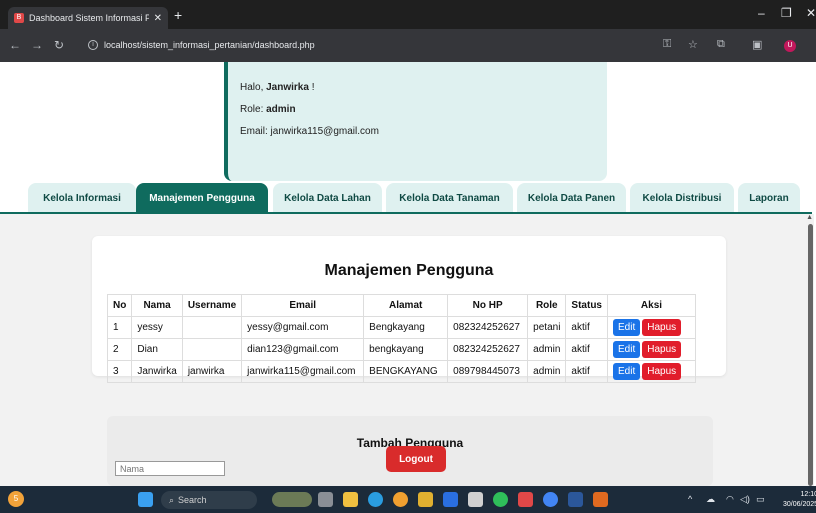 The image size is (816, 513). I want to click on cell-no: 3, so click(119, 371).